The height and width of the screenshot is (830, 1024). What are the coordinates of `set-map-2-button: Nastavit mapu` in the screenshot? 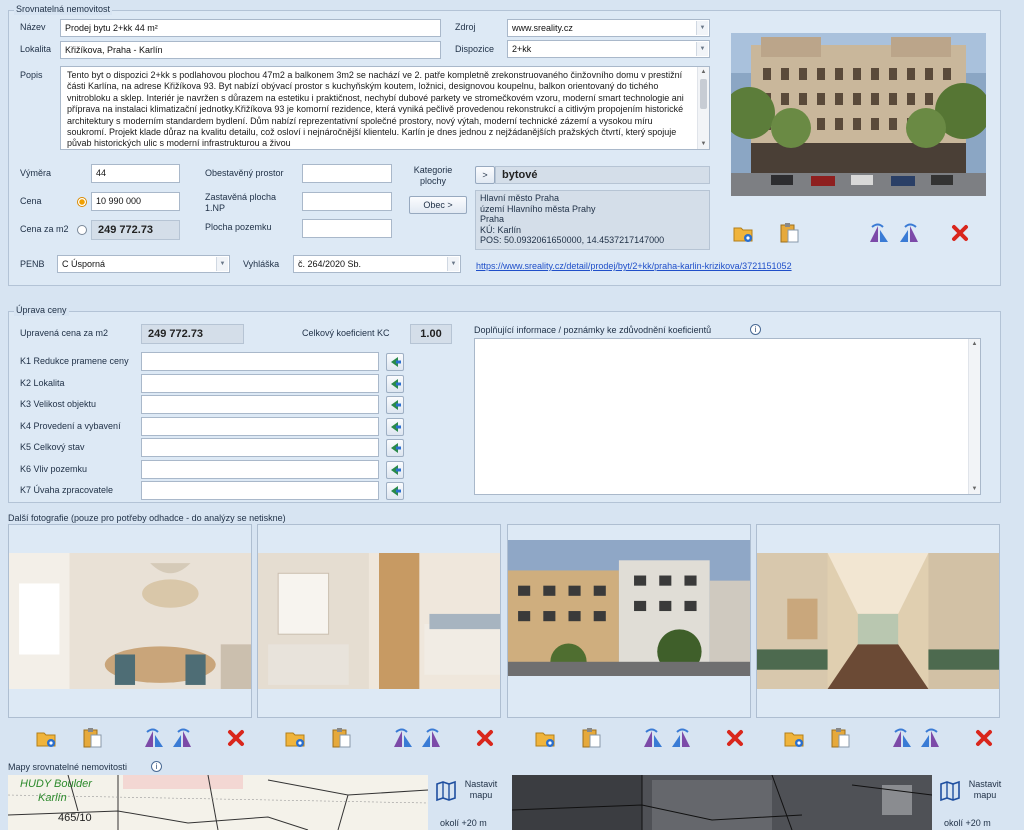 It's located at (972, 792).